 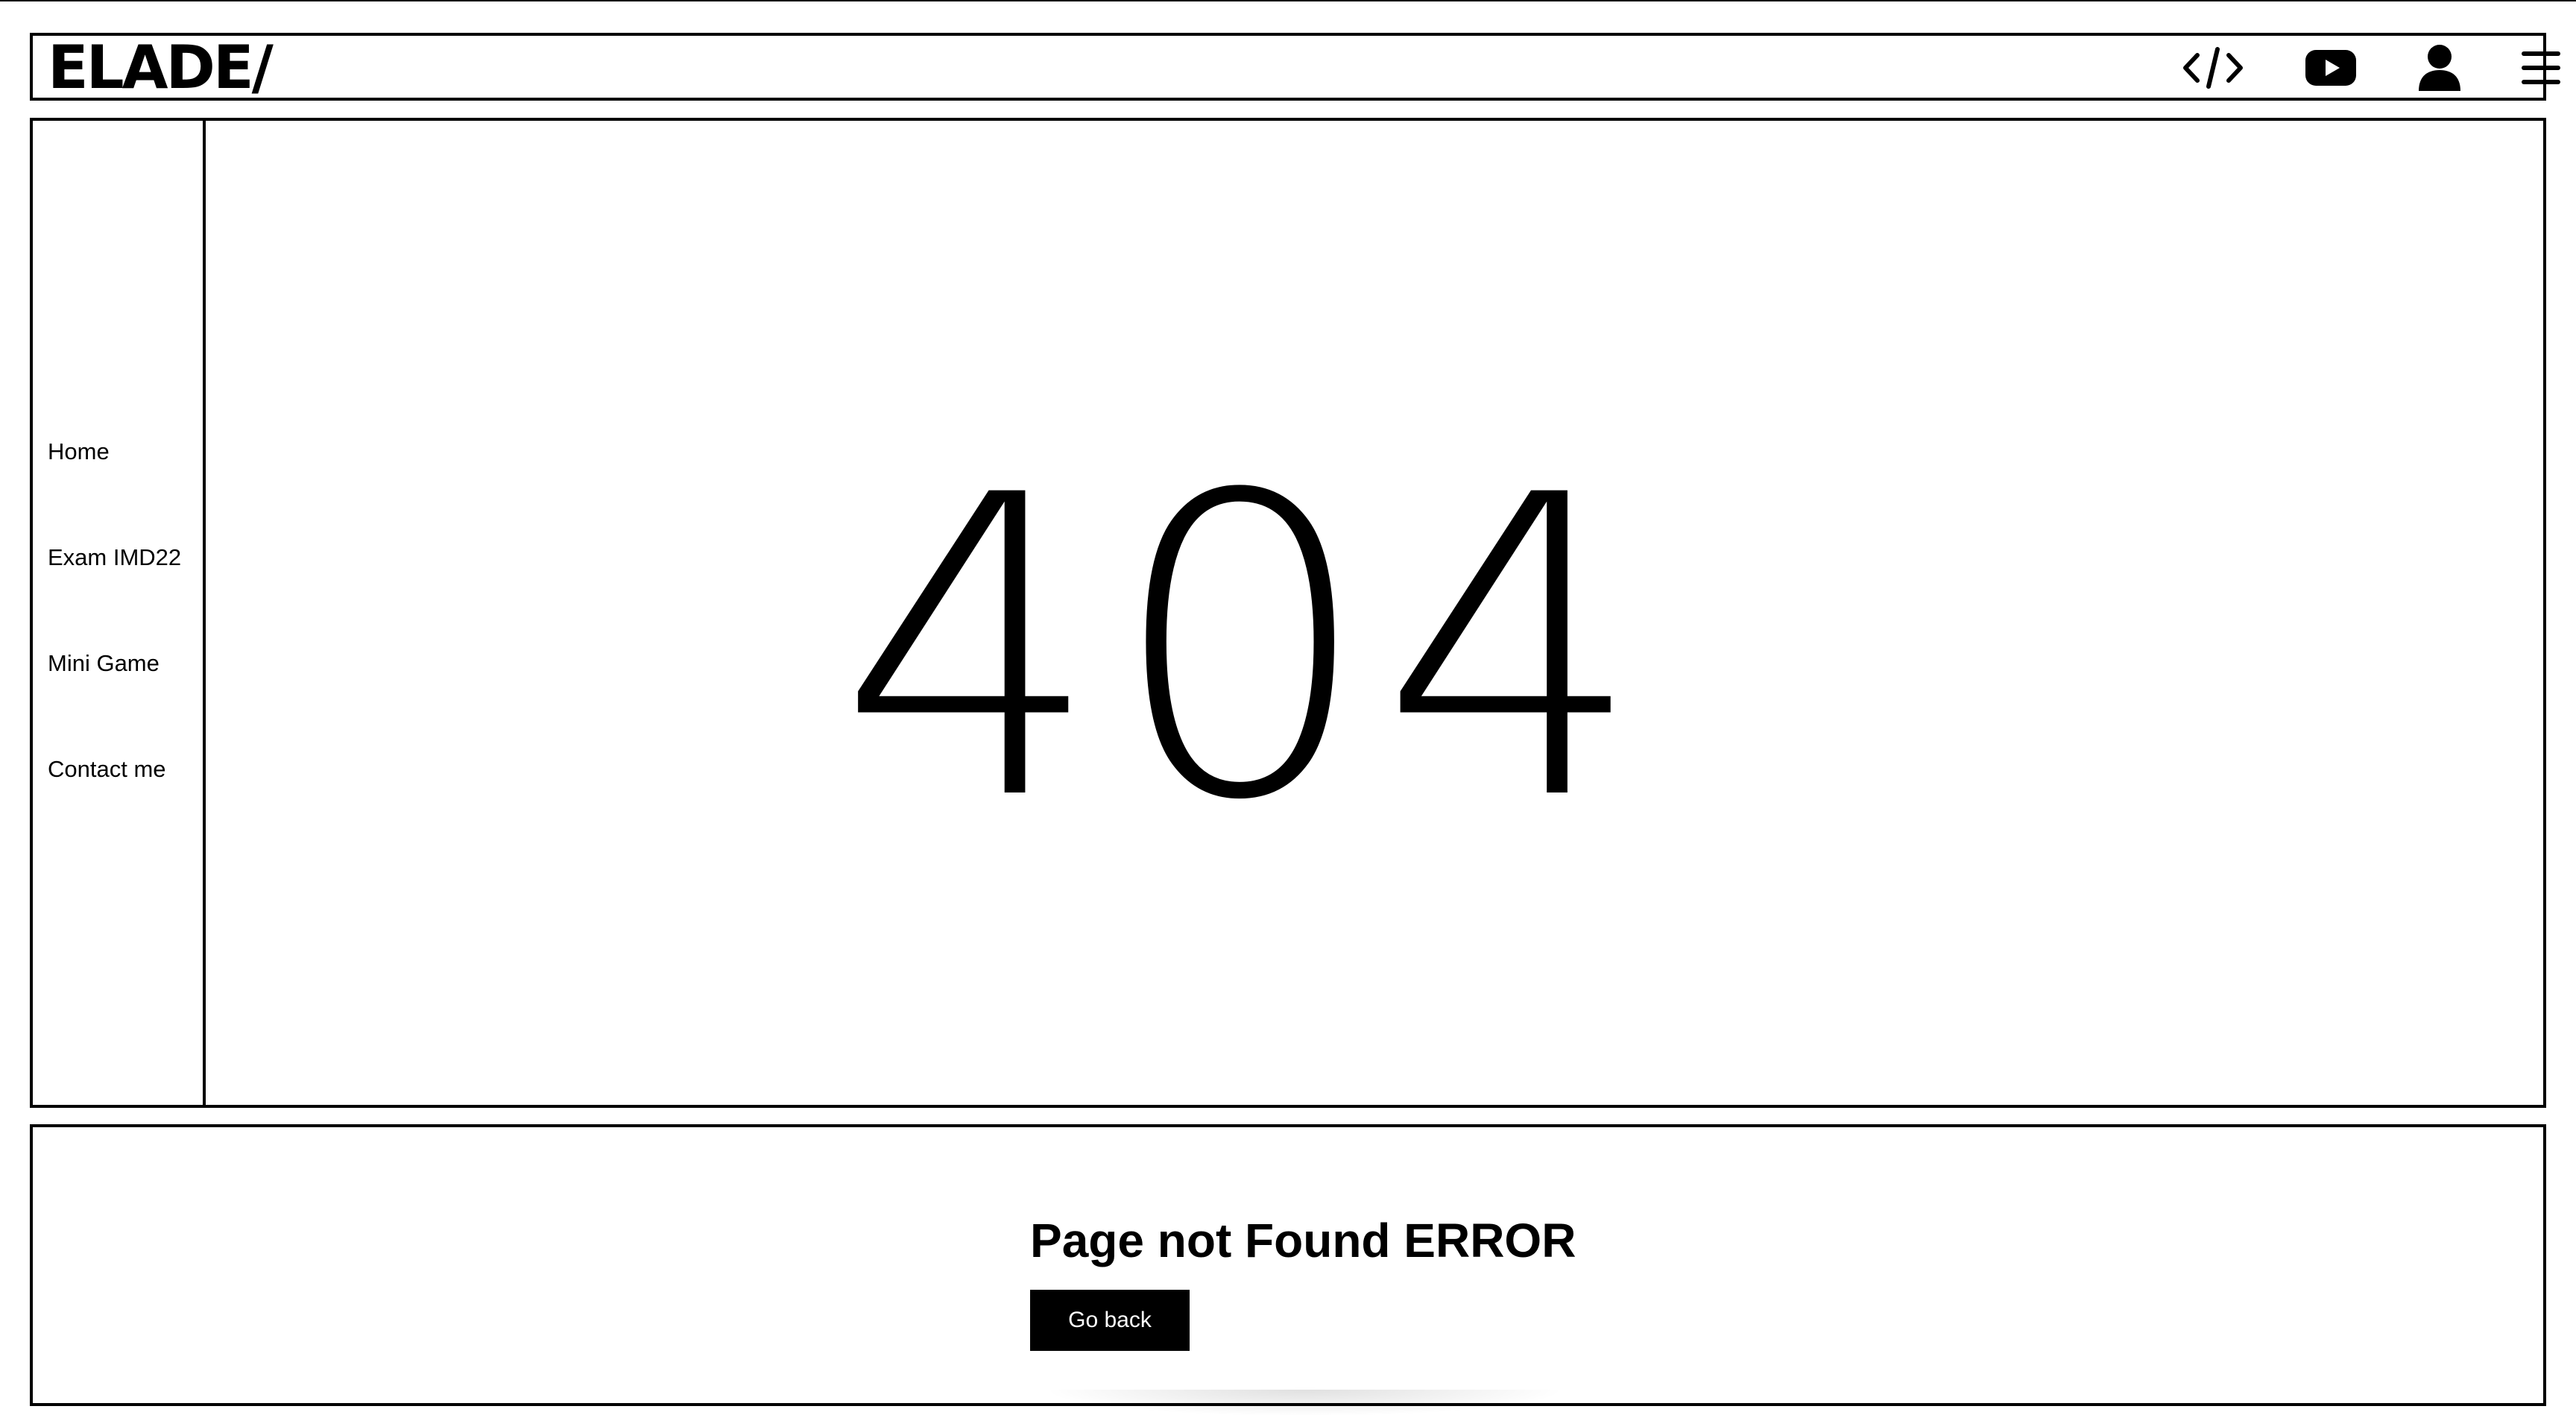 I want to click on youtube-icon, so click(x=2331, y=68).